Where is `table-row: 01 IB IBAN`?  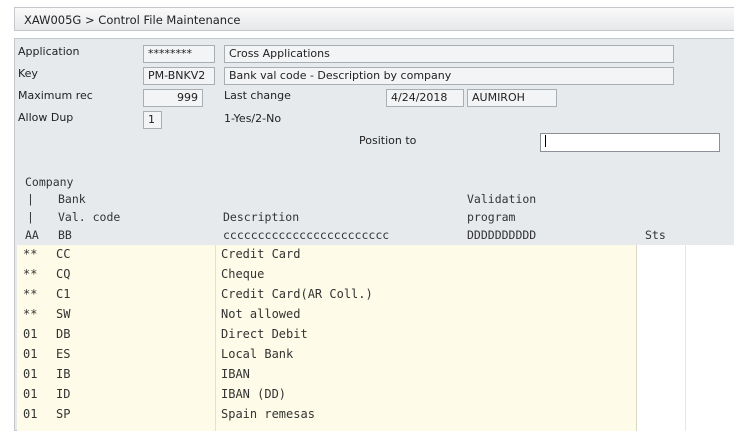
table-row: 01 IB IBAN is located at coordinates (326, 375).